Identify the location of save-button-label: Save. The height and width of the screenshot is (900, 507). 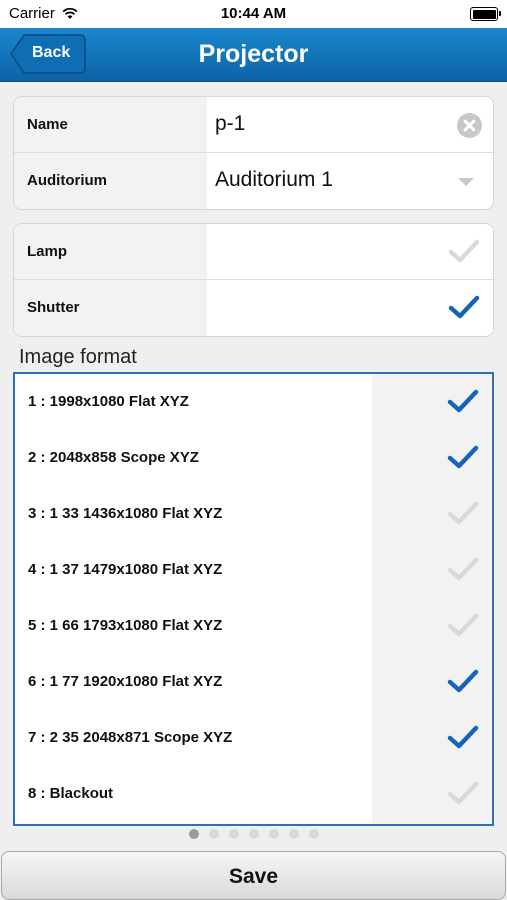
(253, 876).